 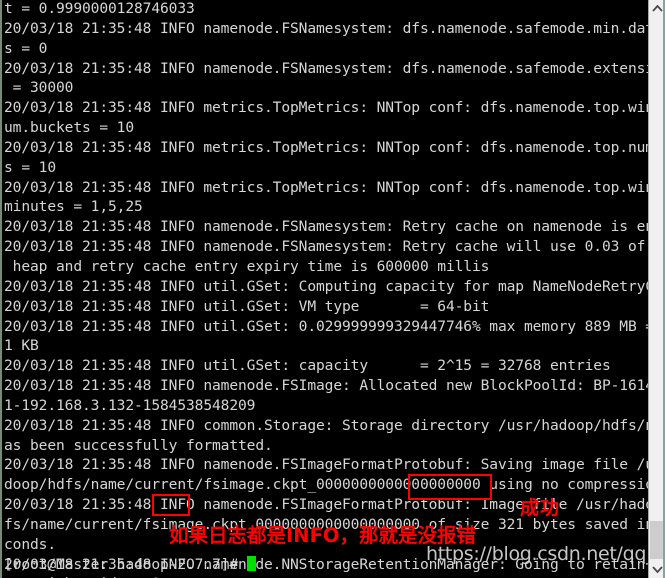 I want to click on terminal-line: s = 10, so click(x=30, y=167).